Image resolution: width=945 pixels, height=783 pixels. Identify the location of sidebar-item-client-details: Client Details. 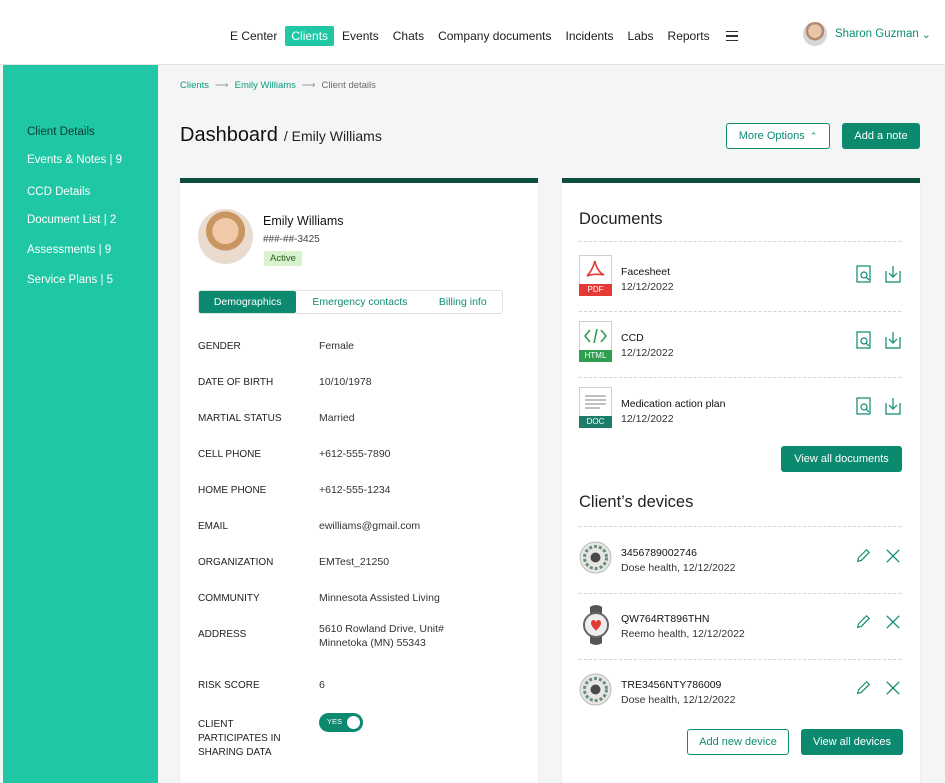
(61, 132).